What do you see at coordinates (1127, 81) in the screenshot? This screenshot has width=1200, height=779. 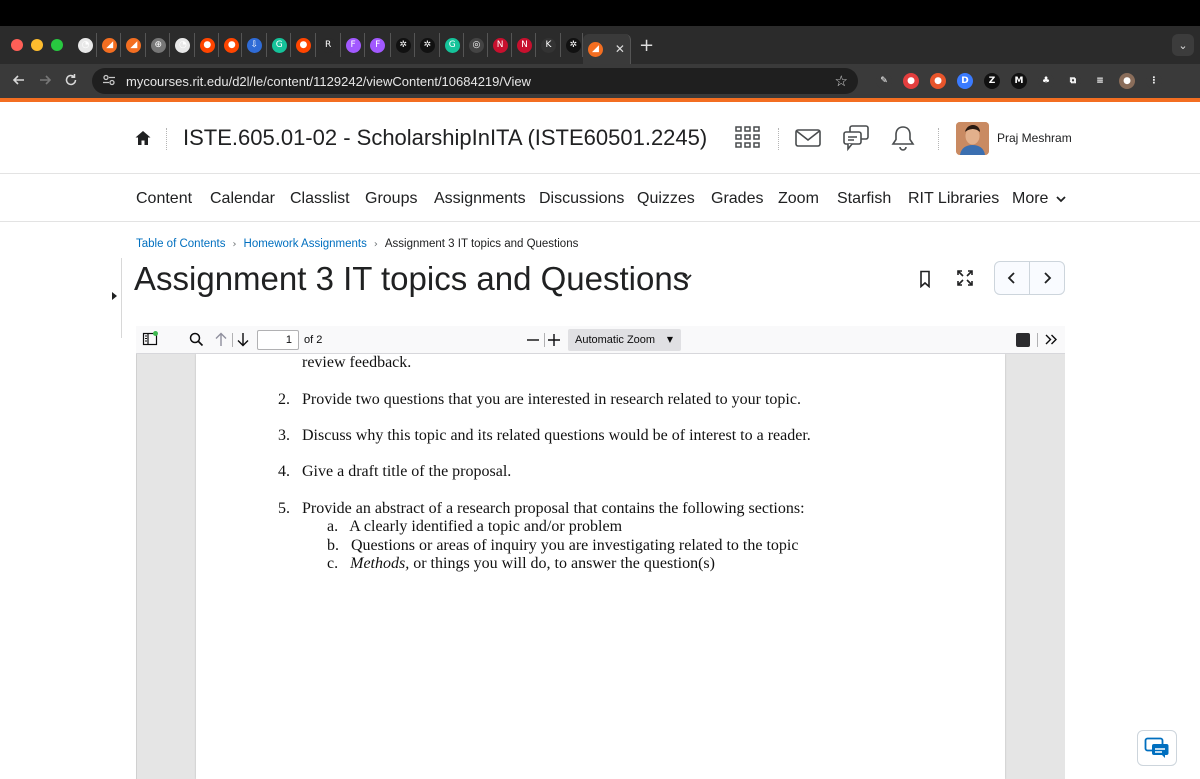 I see `profile-icon: ●` at bounding box center [1127, 81].